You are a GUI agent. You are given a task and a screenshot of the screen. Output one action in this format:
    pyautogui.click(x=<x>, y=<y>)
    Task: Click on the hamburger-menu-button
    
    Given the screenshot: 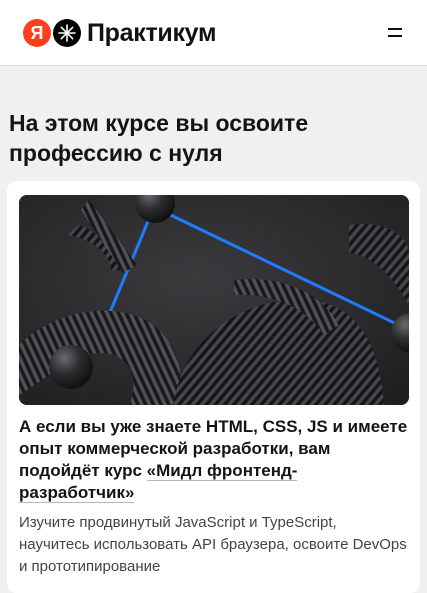 What is the action you would take?
    pyautogui.click(x=395, y=33)
    